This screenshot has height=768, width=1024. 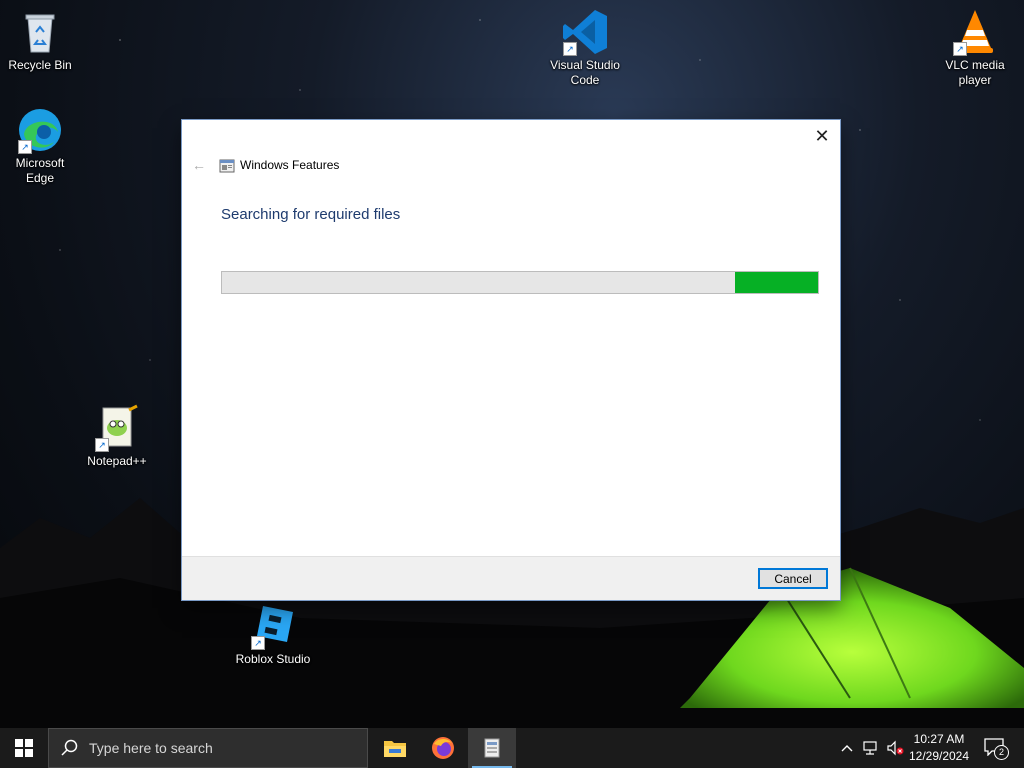 I want to click on notepadpp-icon: ↗, so click(x=117, y=428).